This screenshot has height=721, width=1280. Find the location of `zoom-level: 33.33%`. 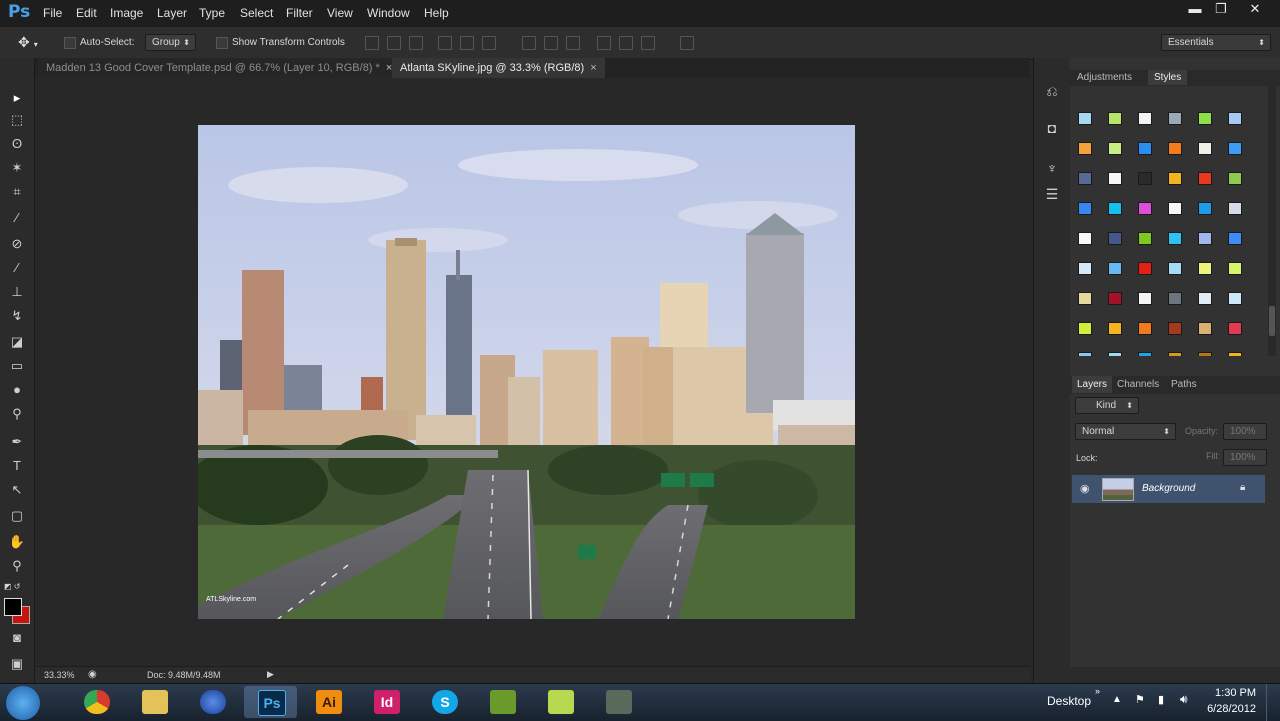

zoom-level: 33.33% is located at coordinates (59, 675).